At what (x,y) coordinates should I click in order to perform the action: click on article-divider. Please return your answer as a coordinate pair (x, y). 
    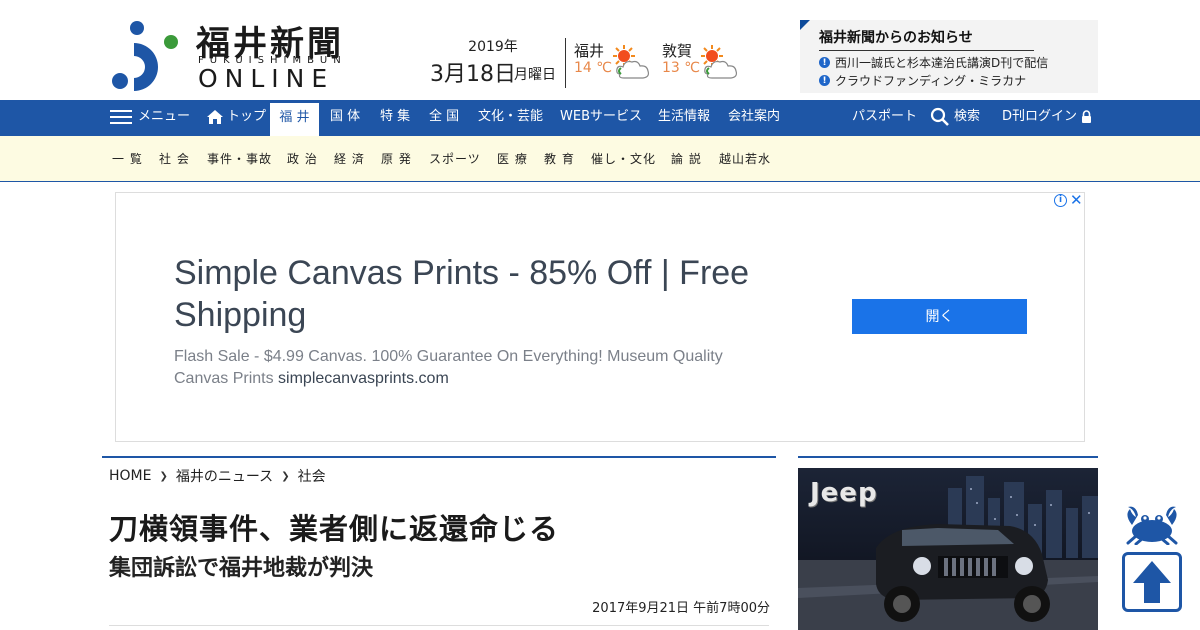
    Looking at the image, I should click on (439, 625).